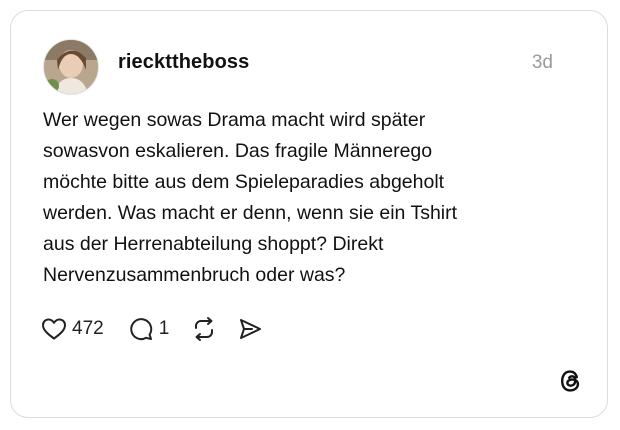  What do you see at coordinates (71, 67) in the screenshot?
I see `avatar` at bounding box center [71, 67].